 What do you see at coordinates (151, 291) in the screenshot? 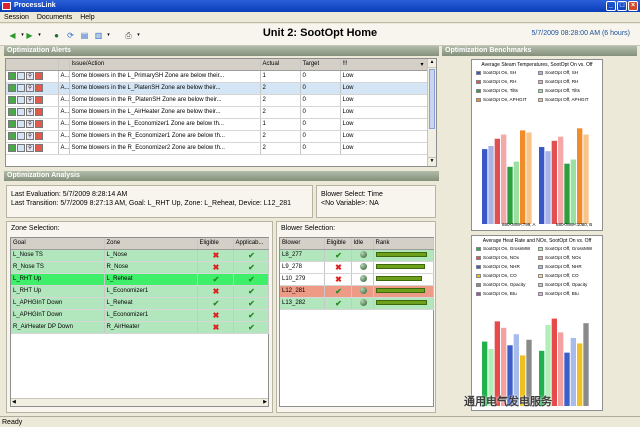
I see `zone-zone-cell: L_Economizer1` at bounding box center [151, 291].